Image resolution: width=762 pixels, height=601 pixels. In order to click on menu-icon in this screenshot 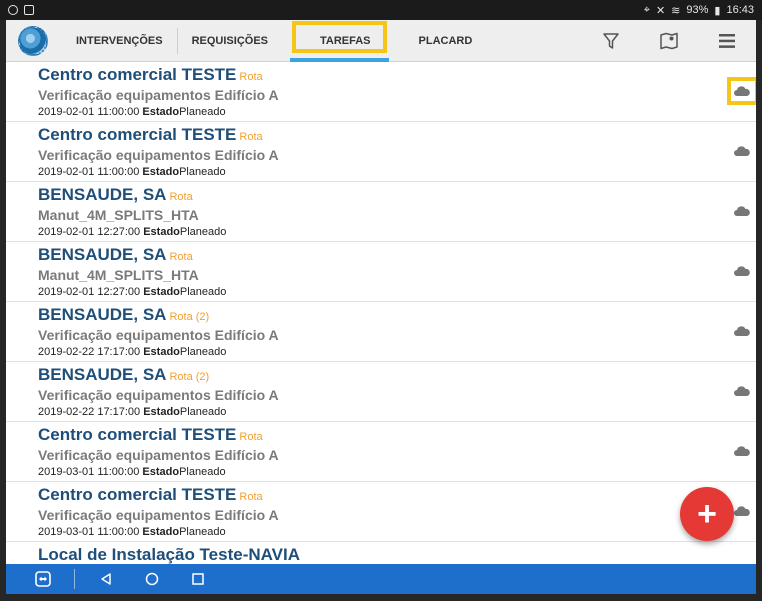, I will do `click(727, 40)`.